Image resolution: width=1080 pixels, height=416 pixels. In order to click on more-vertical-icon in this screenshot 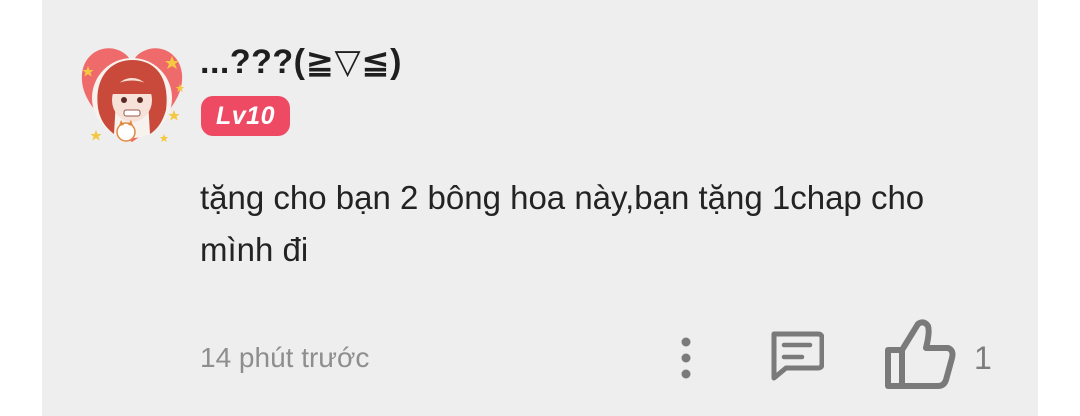, I will do `click(686, 358)`.